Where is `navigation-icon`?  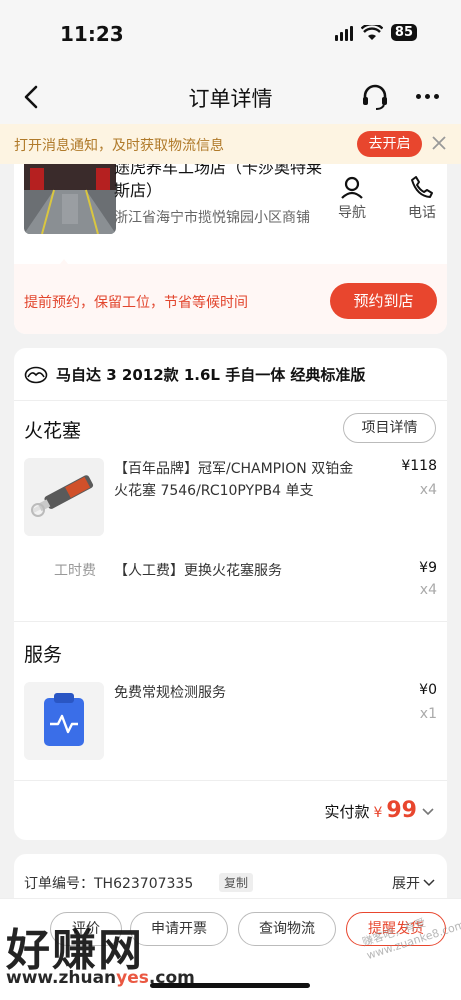
navigation-icon is located at coordinates (352, 187).